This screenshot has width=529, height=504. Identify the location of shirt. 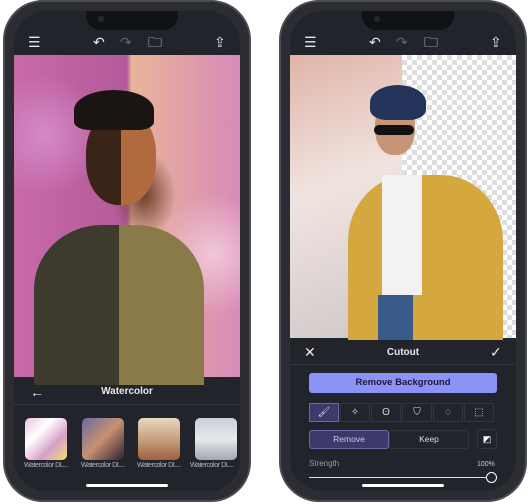
(402, 235).